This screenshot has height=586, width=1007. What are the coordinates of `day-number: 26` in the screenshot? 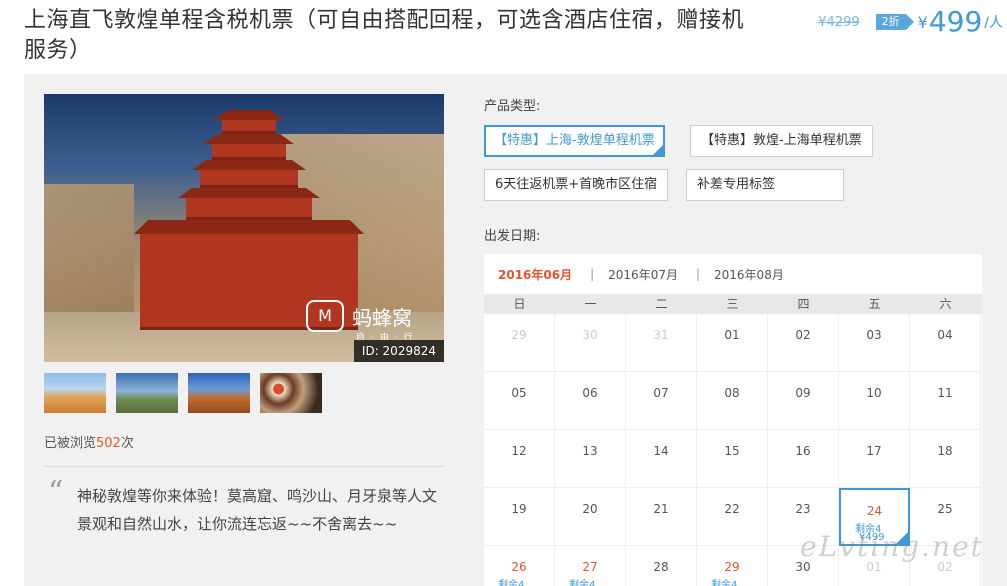 It's located at (519, 567).